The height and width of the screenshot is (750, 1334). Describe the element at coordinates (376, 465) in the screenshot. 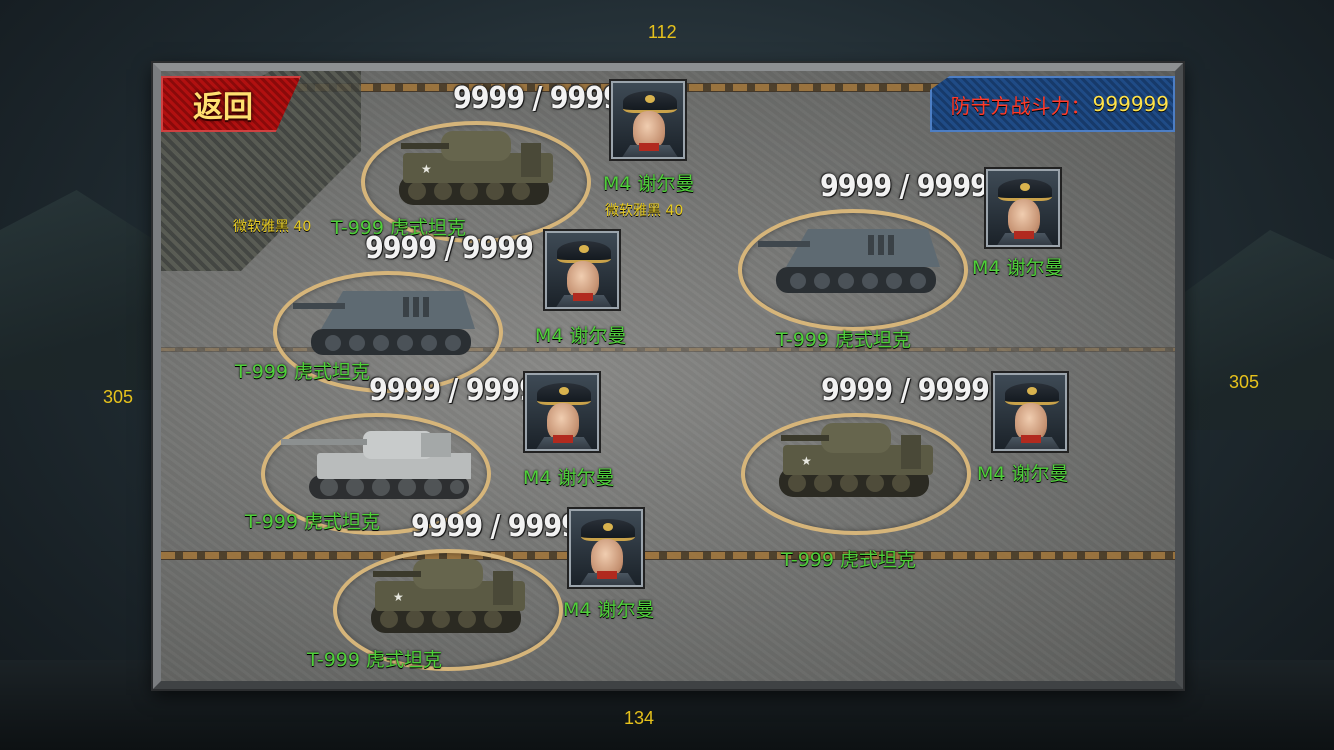

I see `tiger-tank-icon` at that location.